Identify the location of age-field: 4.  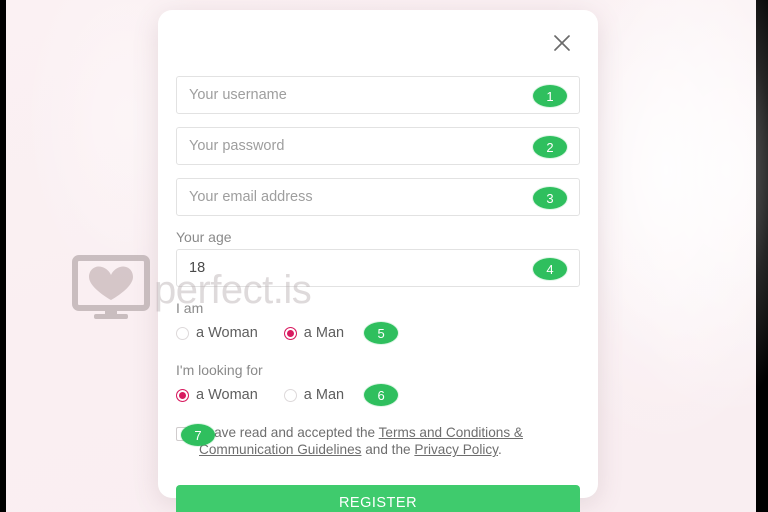
(378, 268).